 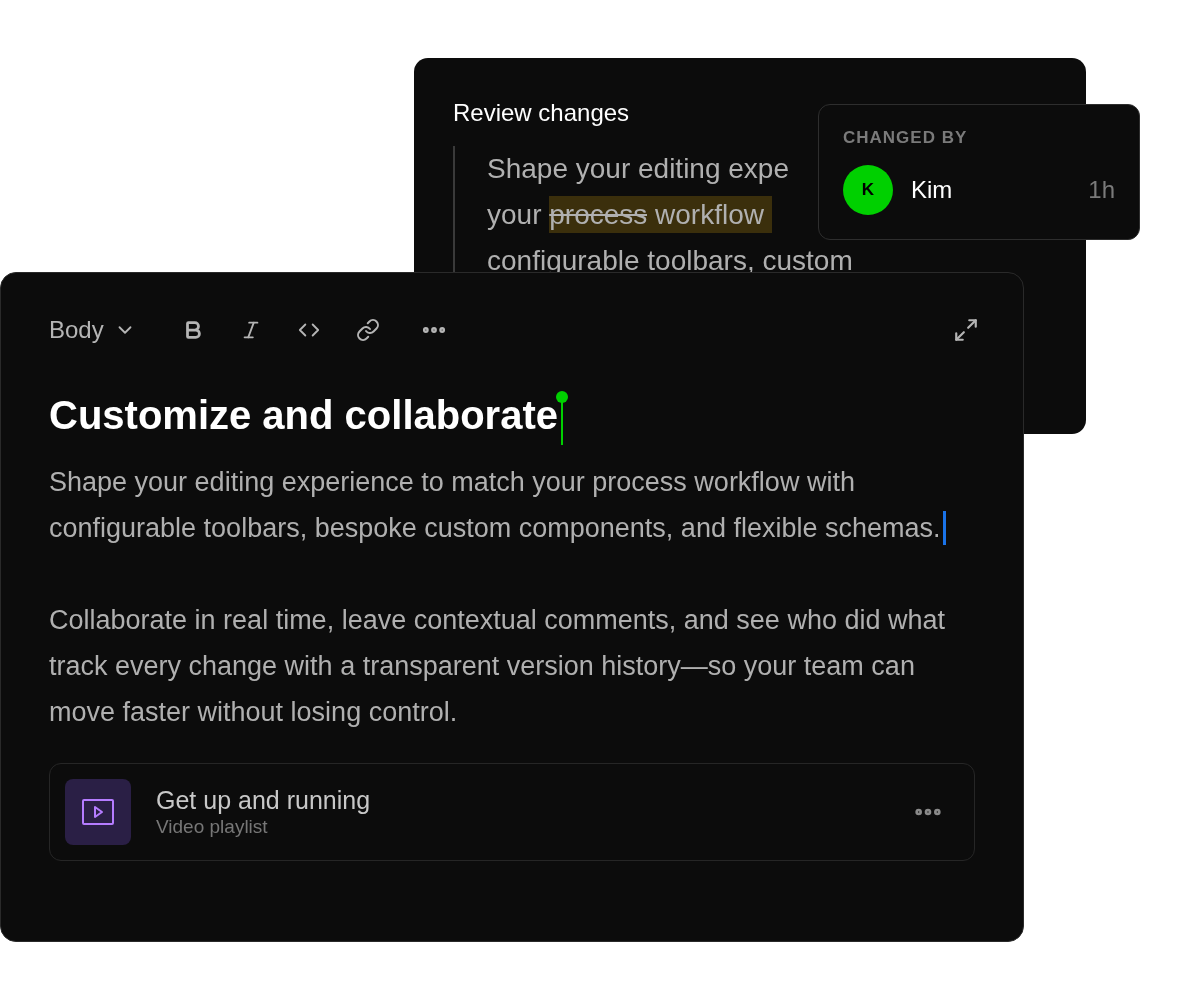 What do you see at coordinates (638, 168) in the screenshot?
I see `review-text: Shape your editing expe` at bounding box center [638, 168].